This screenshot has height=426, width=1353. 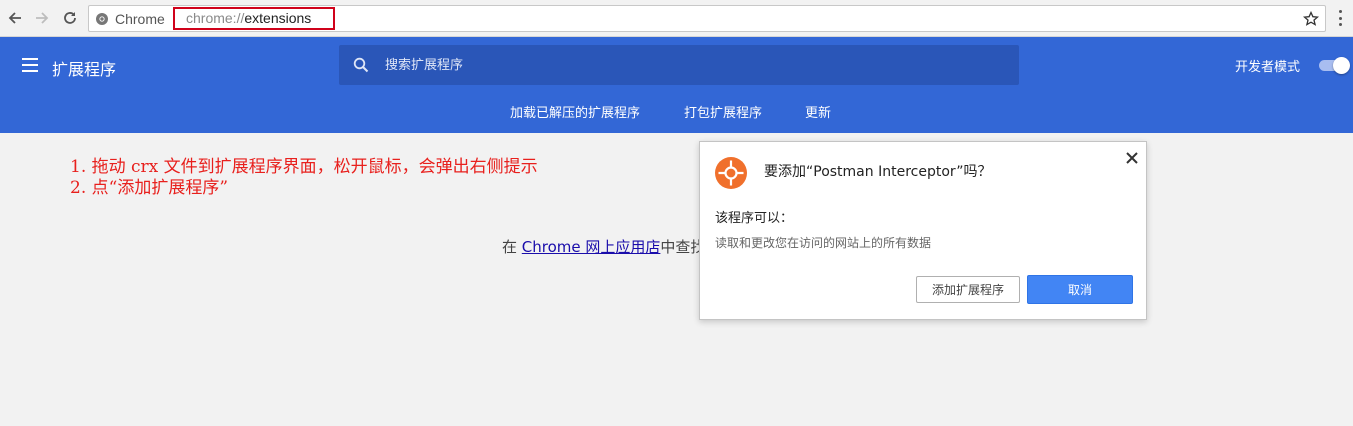 I want to click on arrow-right-icon, so click(x=42, y=18).